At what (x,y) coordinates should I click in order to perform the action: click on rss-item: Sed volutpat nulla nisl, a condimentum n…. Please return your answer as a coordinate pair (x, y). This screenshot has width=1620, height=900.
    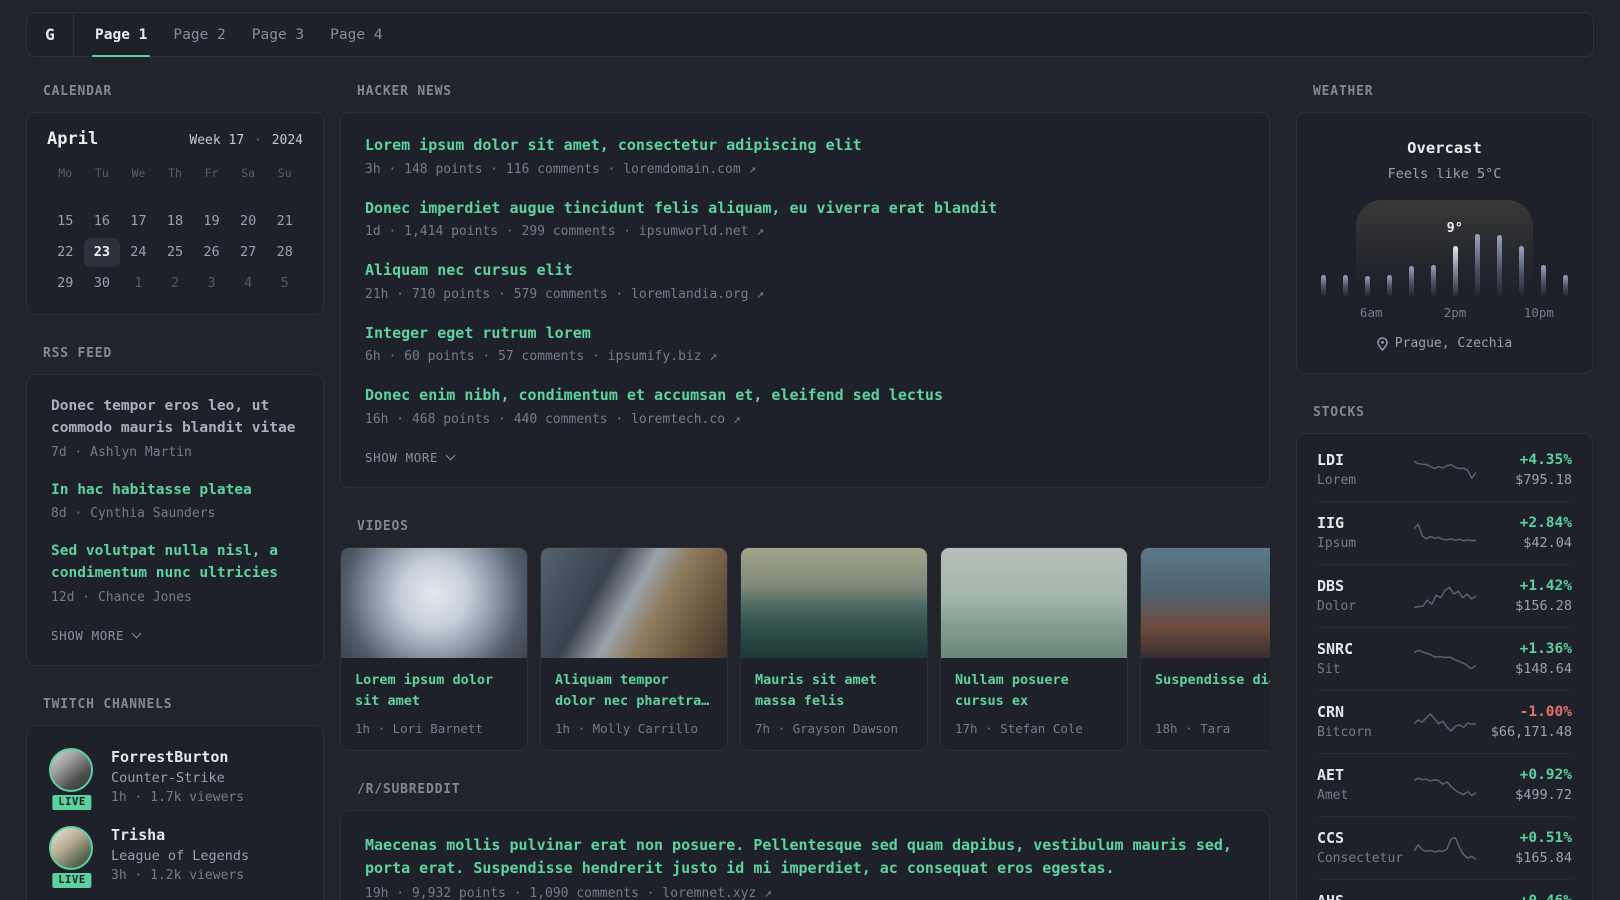
    Looking at the image, I should click on (175, 573).